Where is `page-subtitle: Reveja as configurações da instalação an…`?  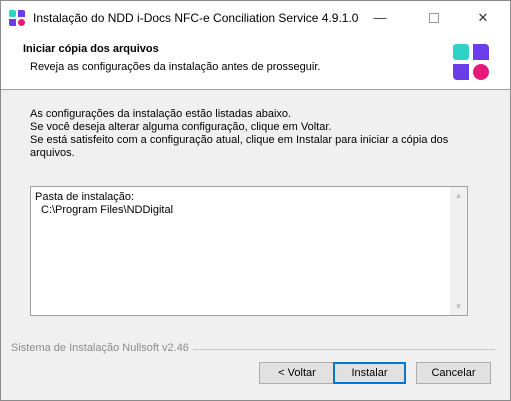 page-subtitle: Reveja as configurações da instalação an… is located at coordinates (175, 67).